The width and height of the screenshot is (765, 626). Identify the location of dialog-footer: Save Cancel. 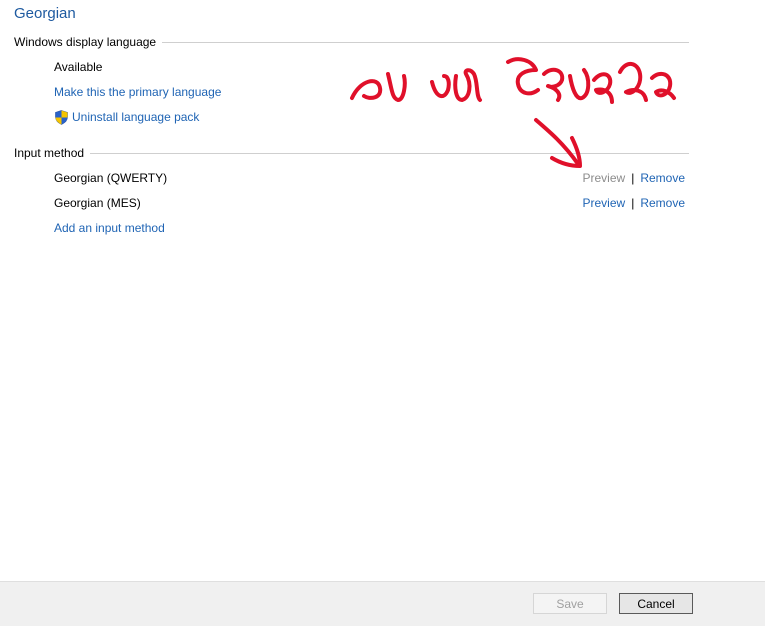
(382, 603).